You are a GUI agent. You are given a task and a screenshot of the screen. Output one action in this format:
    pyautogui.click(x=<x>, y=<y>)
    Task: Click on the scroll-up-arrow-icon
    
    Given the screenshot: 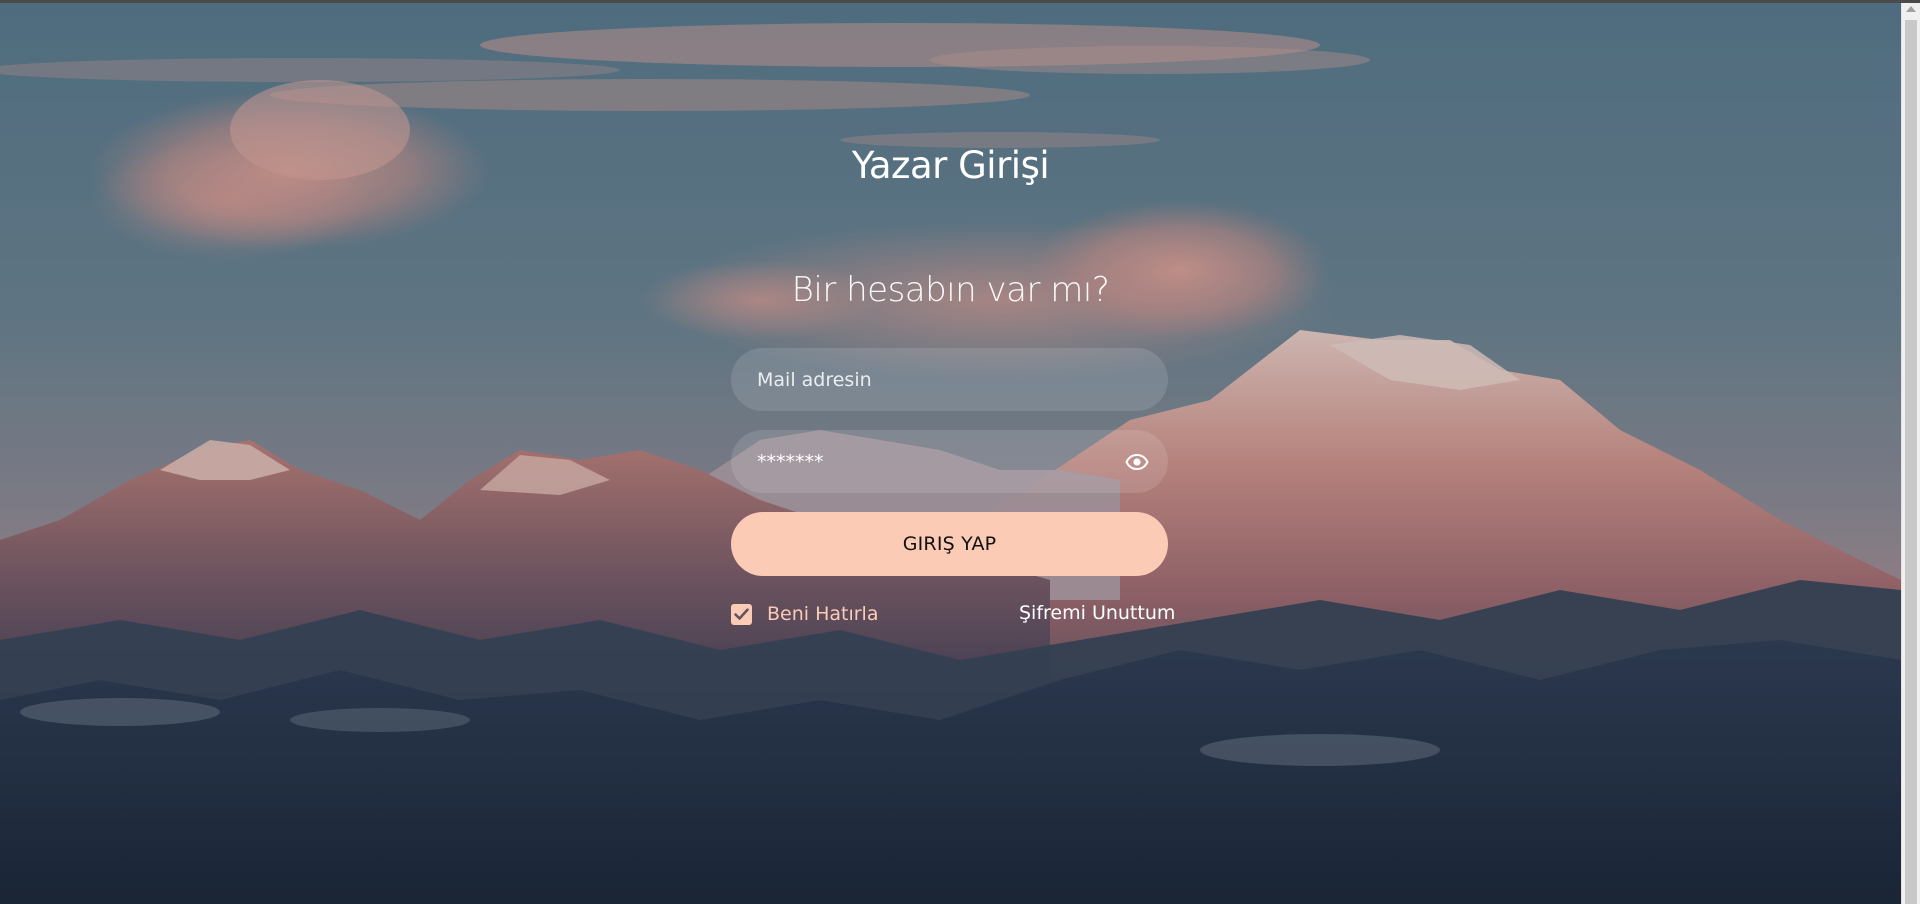 What is the action you would take?
    pyautogui.click(x=1911, y=9)
    